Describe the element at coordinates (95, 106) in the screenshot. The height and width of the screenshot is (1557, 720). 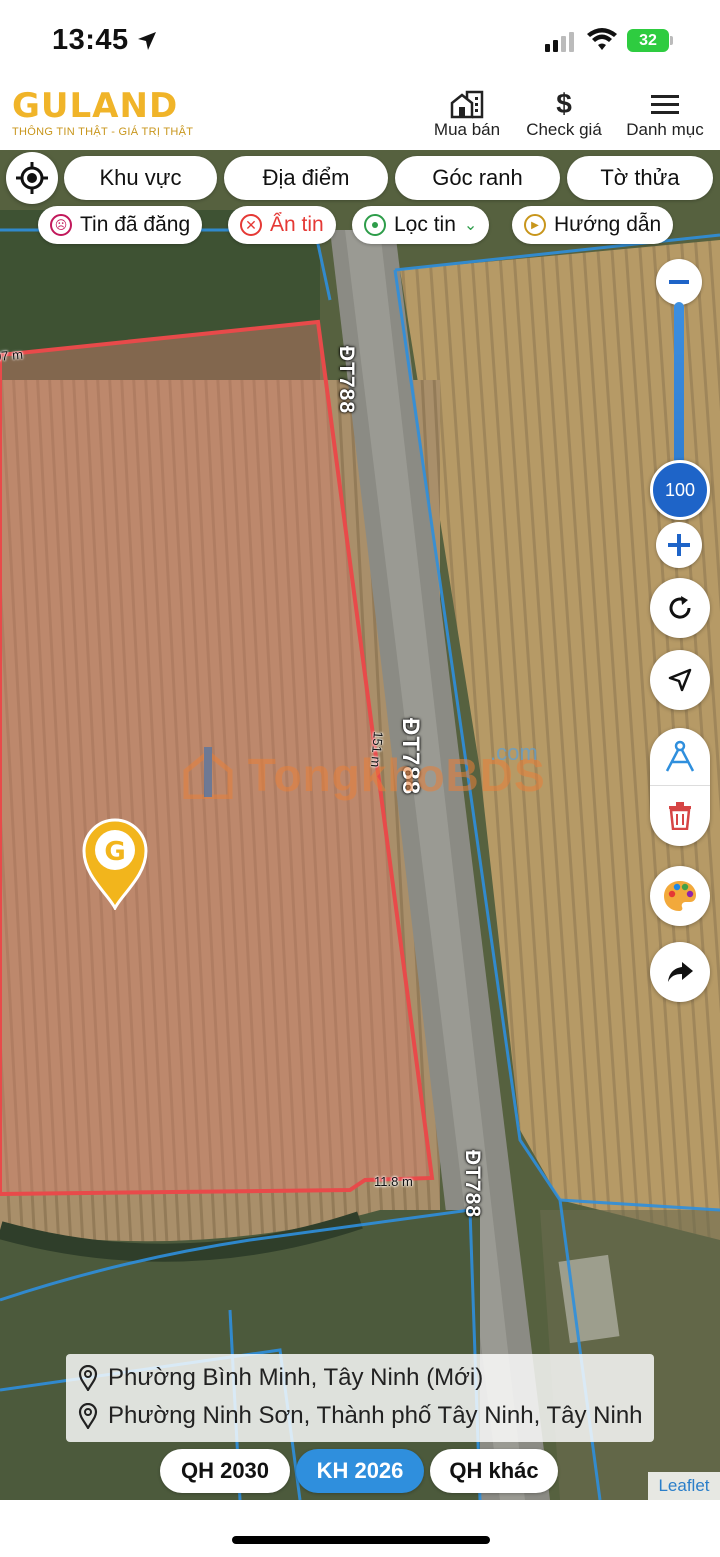
I see `logo-text: GULAND` at that location.